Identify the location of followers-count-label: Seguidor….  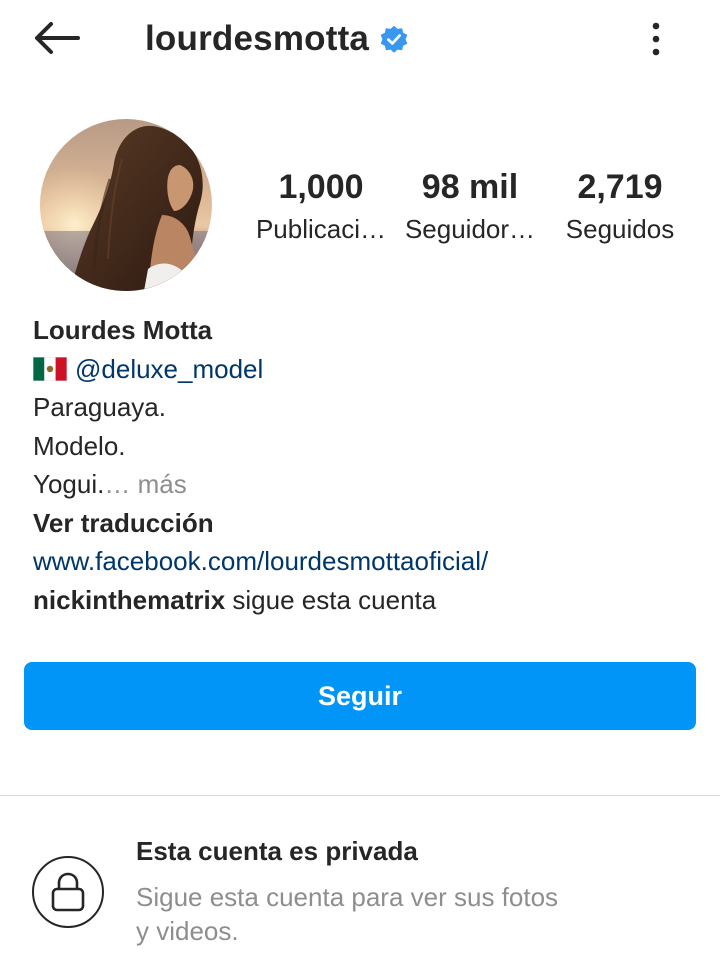
(470, 229).